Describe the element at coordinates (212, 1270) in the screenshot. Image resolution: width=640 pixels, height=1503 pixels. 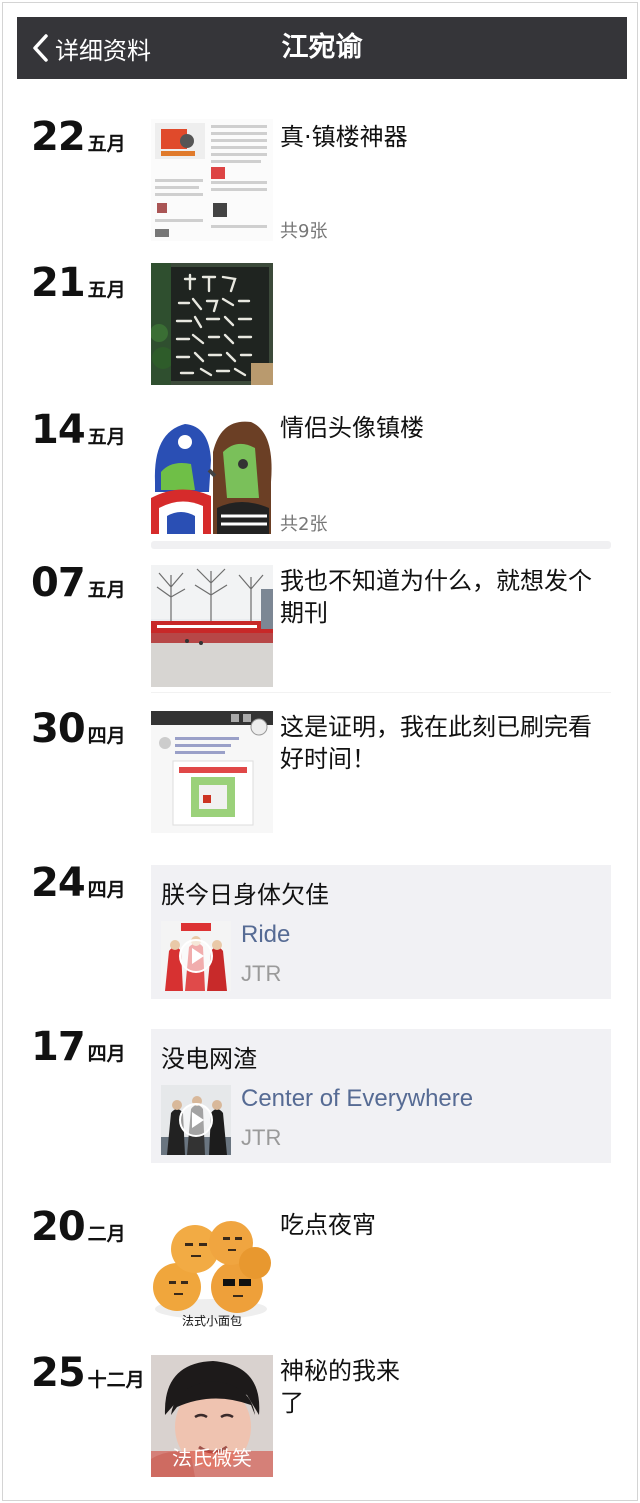
I see `post-thumbnail: 法式小面包` at that location.